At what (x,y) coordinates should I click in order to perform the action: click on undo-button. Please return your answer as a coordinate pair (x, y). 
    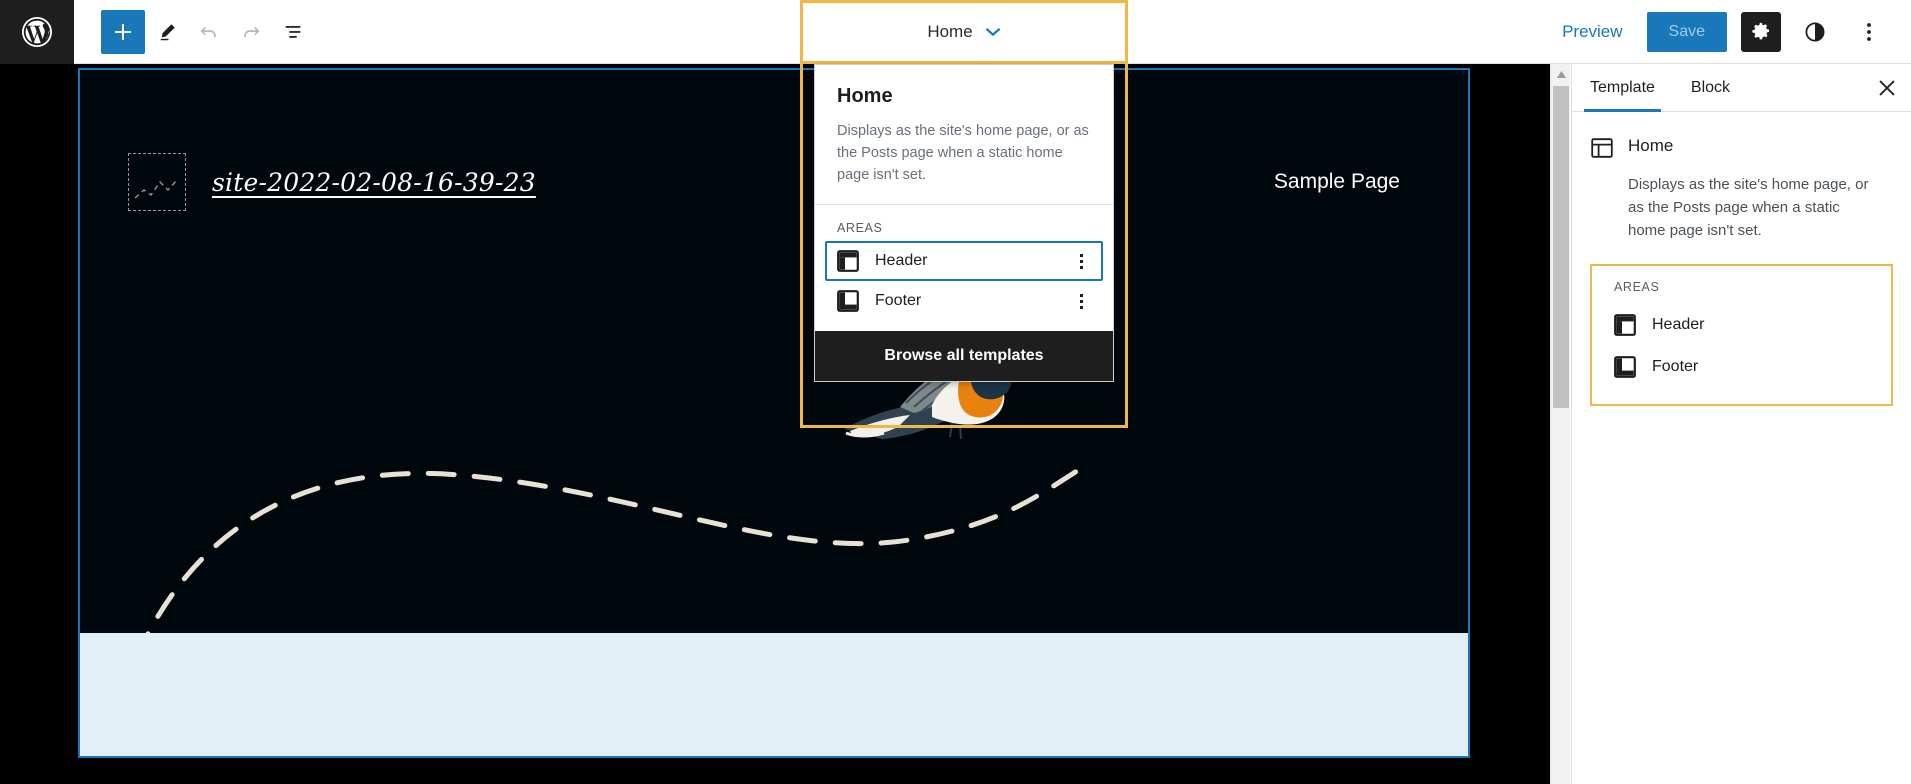
    Looking at the image, I should click on (209, 32).